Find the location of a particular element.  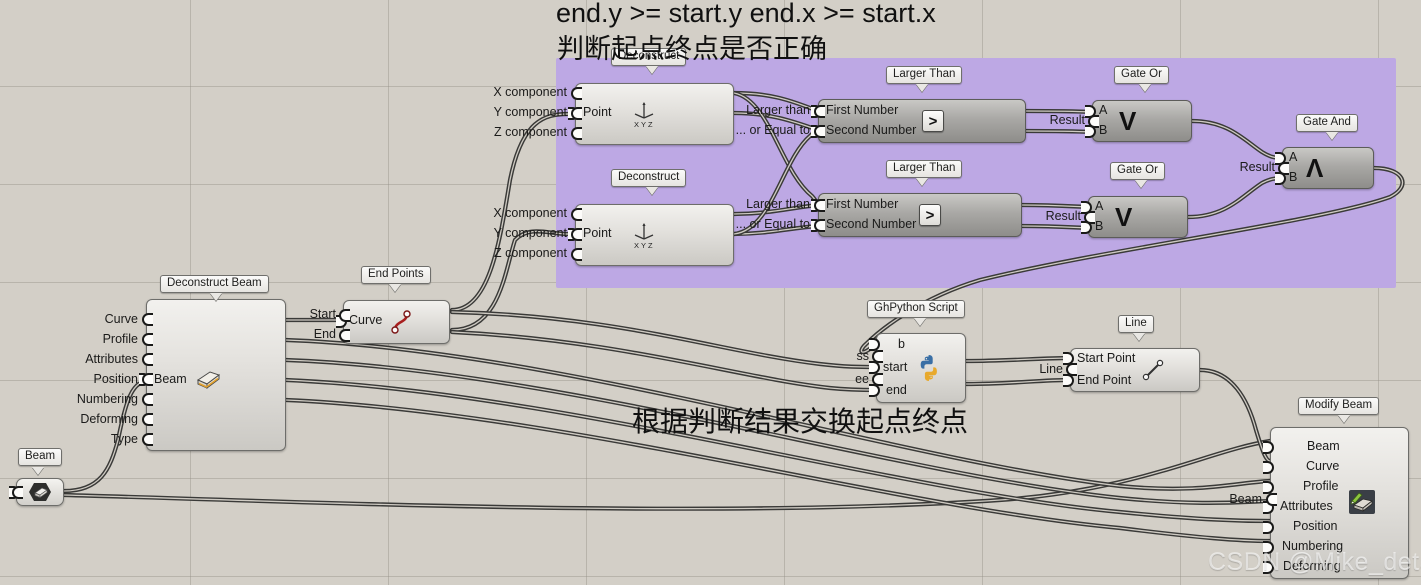

port-label-attributes: Attributes is located at coordinates (111, 359).